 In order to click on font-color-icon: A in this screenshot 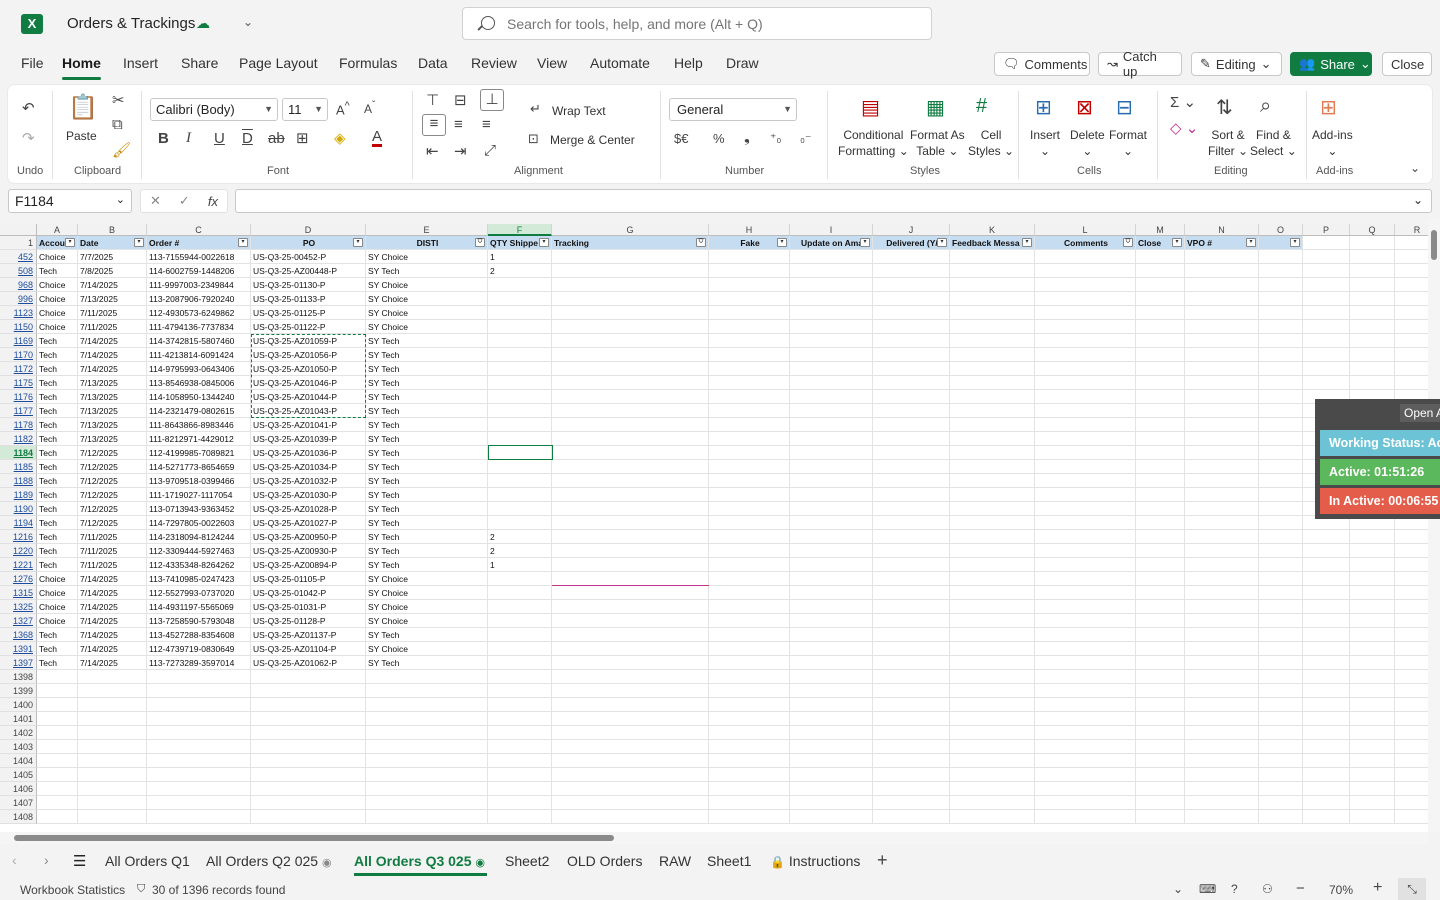, I will do `click(377, 138)`.